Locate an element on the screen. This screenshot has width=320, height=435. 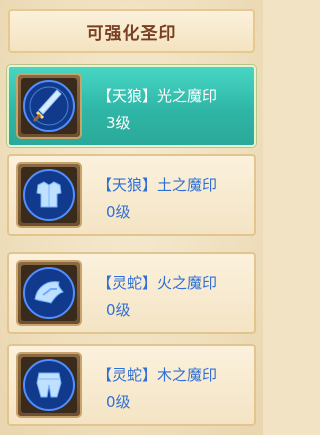
panel-title-text: 可强化圣印 is located at coordinates (131, 33).